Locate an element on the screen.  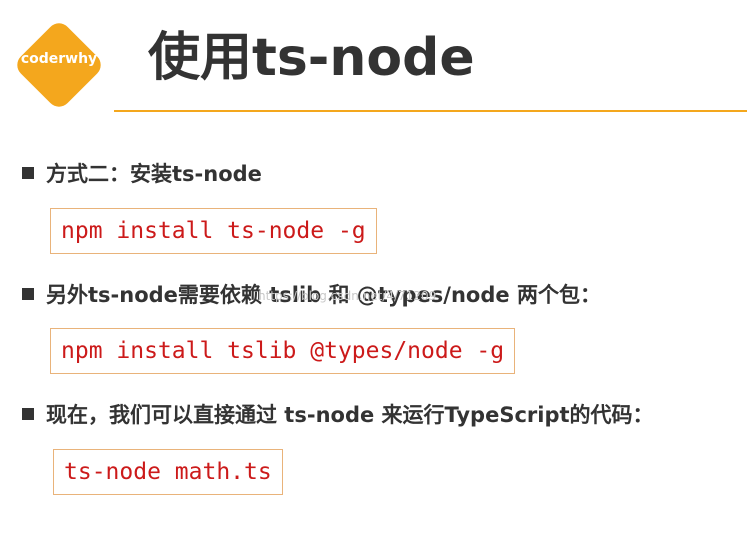
bullet-item-1: 方式二：安装ts-node is located at coordinates (142, 173).